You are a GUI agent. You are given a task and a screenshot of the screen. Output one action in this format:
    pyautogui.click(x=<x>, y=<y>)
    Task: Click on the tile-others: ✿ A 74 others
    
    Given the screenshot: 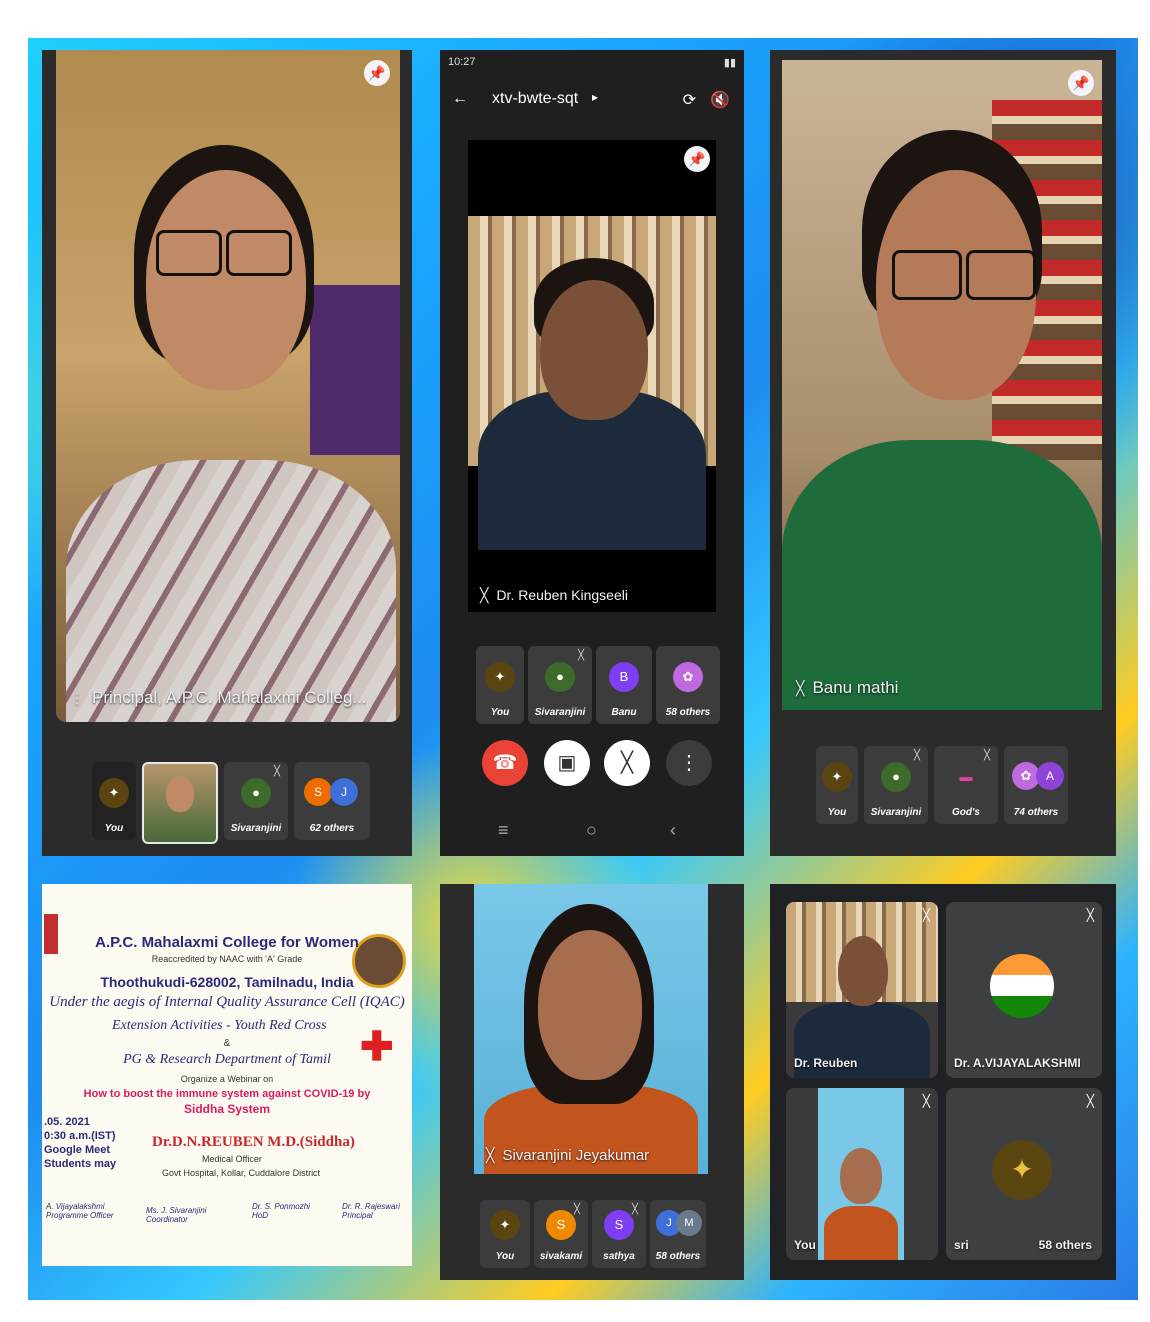 What is the action you would take?
    pyautogui.click(x=1036, y=785)
    